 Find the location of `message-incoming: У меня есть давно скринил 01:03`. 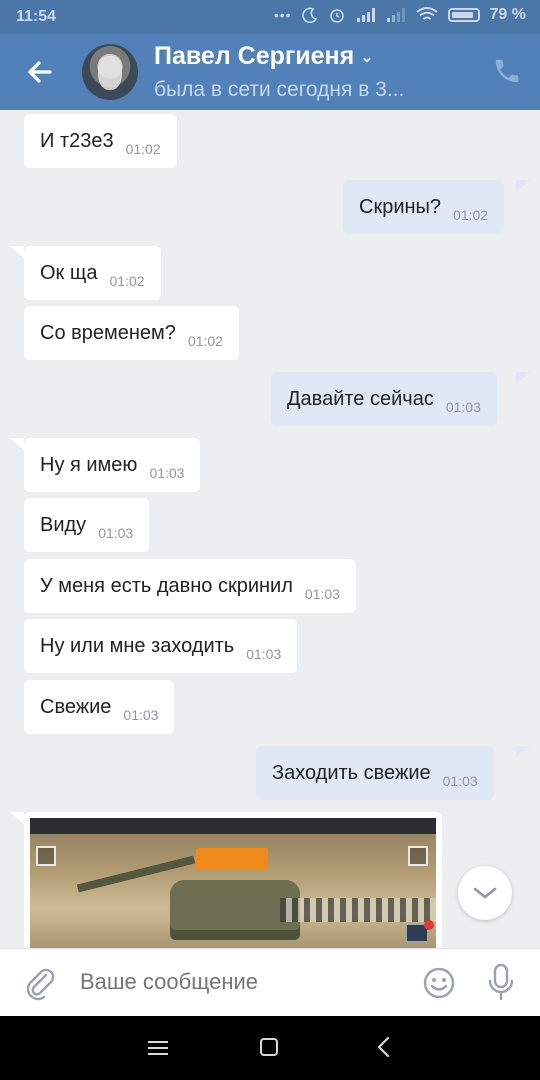

message-incoming: У меня есть давно скринил 01:03 is located at coordinates (190, 586).